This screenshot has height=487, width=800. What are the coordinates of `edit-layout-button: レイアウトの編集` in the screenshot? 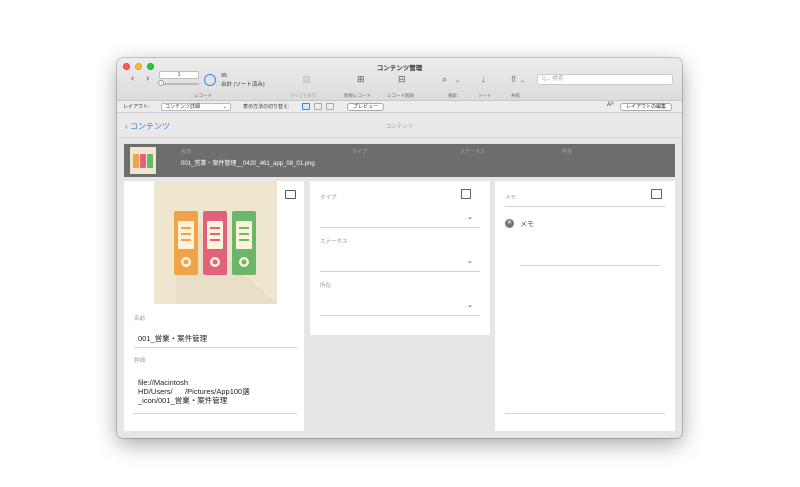 It's located at (646, 106).